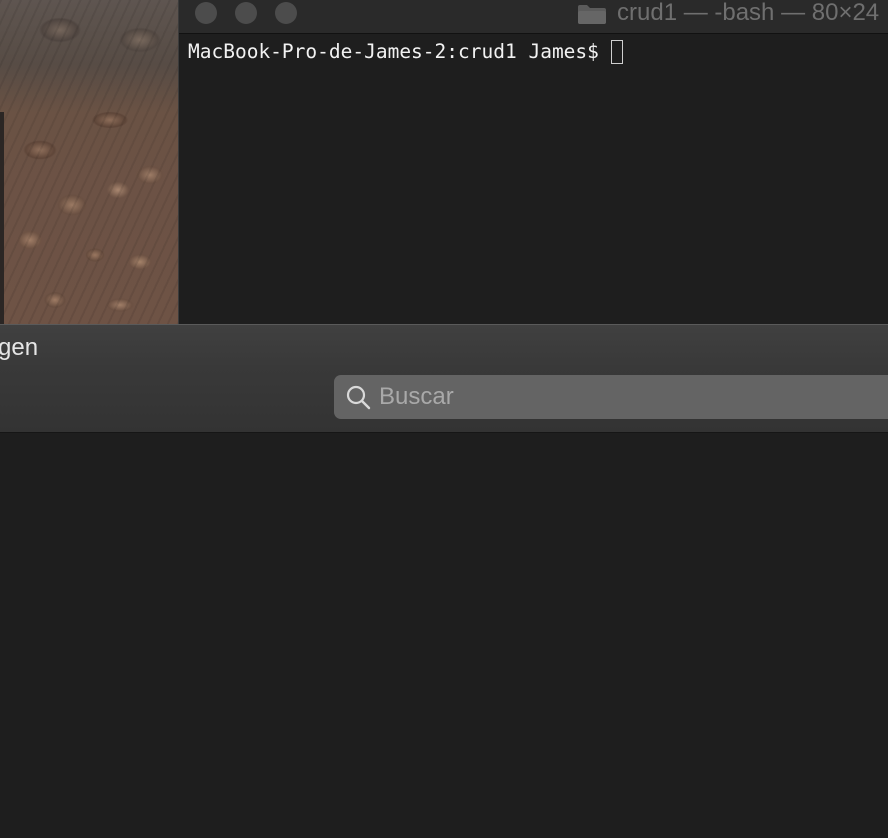 This screenshot has height=838, width=888. Describe the element at coordinates (2, 218) in the screenshot. I see `background-window-edge` at that location.